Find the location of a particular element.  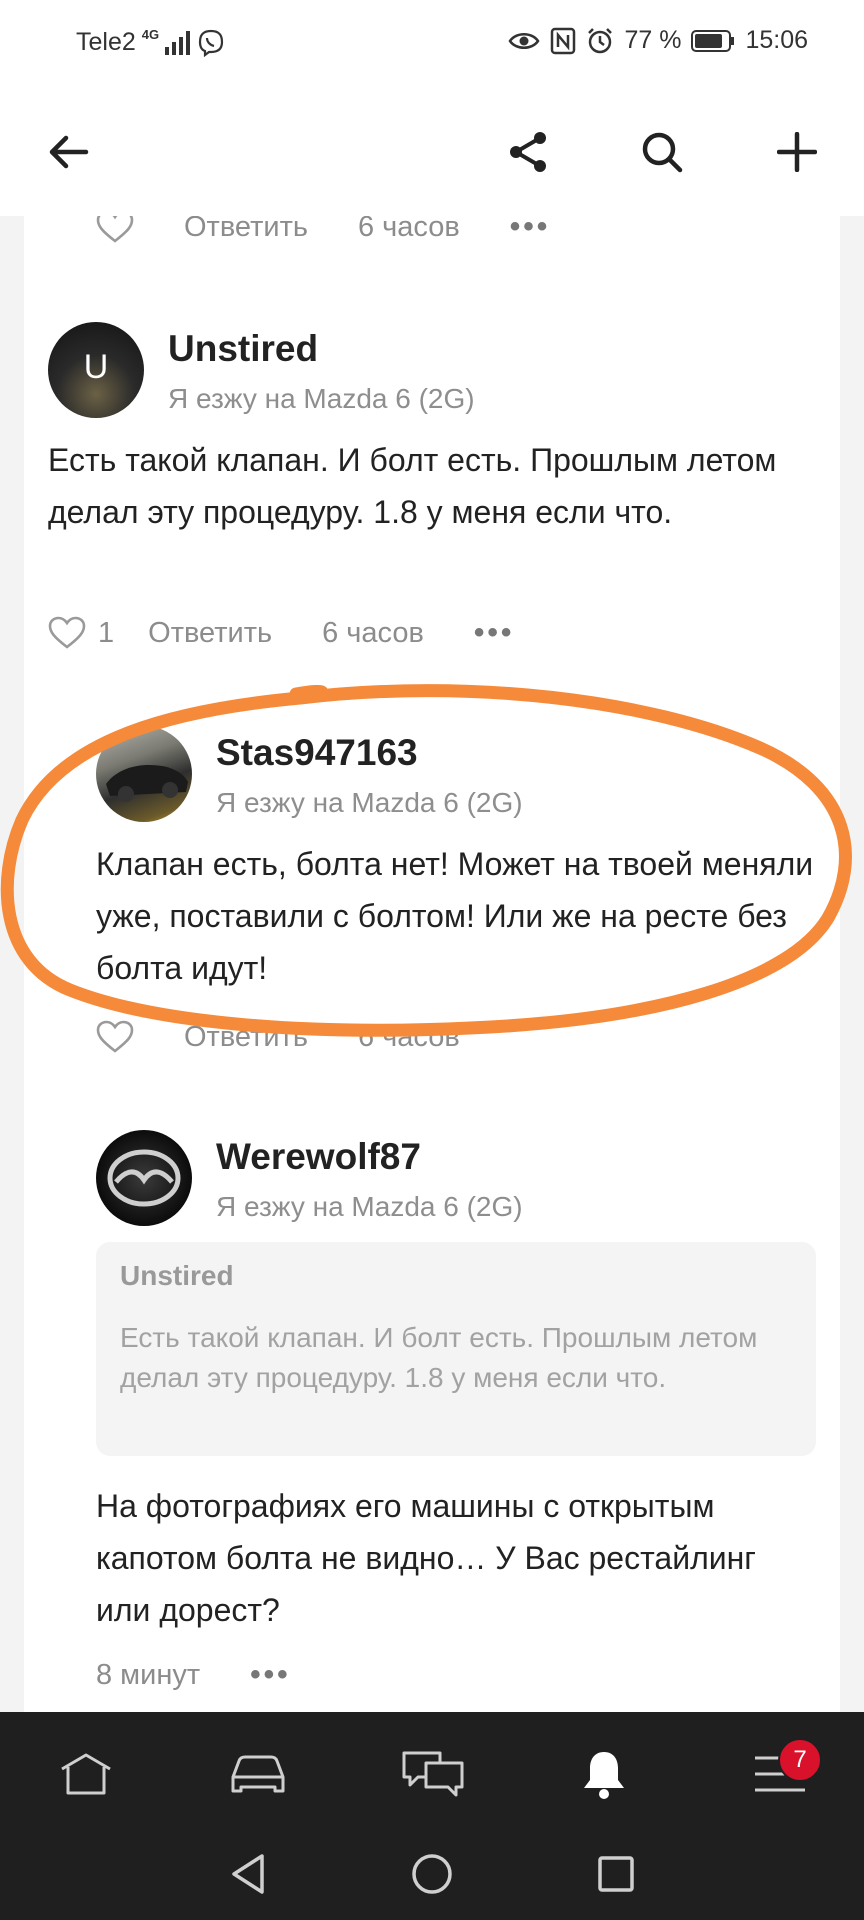

viber-icon is located at coordinates (211, 43).